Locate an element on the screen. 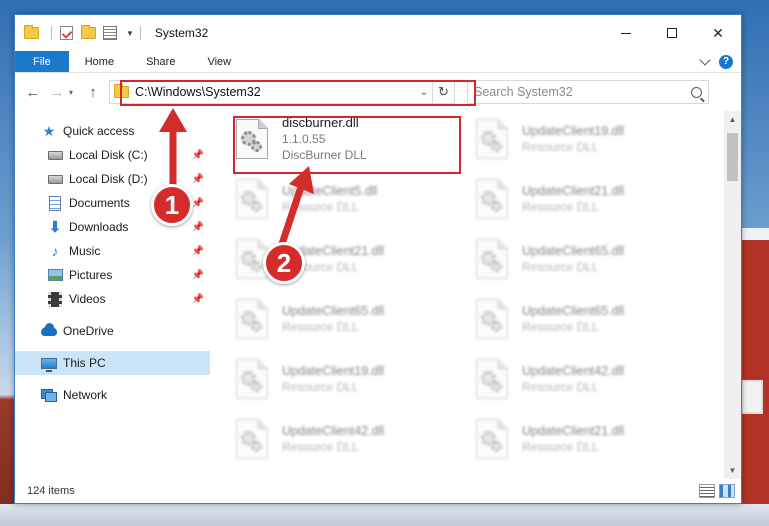  quick-access-separator is located at coordinates (51, 33).